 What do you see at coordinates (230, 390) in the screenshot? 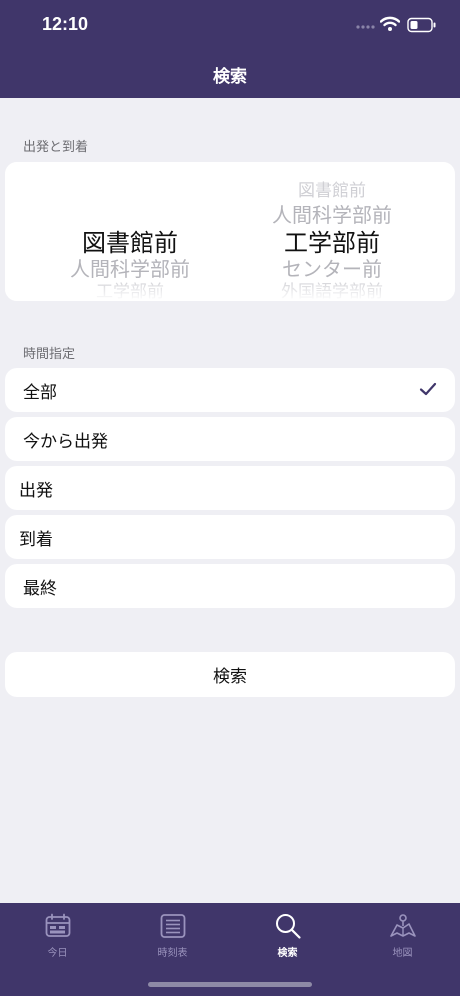
I see `time-option-all: 全部` at bounding box center [230, 390].